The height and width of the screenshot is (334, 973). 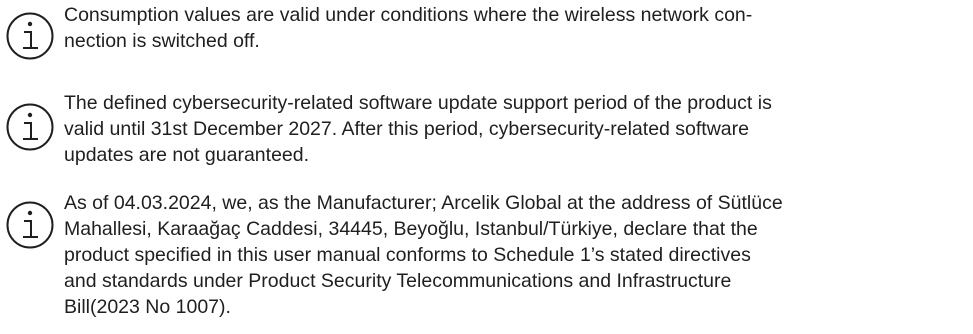 What do you see at coordinates (187, 155) in the screenshot?
I see `note-line: updates are not guaranteed.` at bounding box center [187, 155].